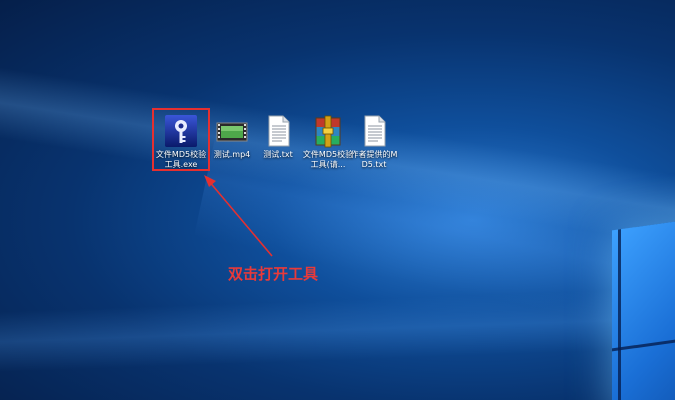 This screenshot has width=675, height=400. Describe the element at coordinates (328, 131) in the screenshot. I see `winrar-archive-icon` at that location.